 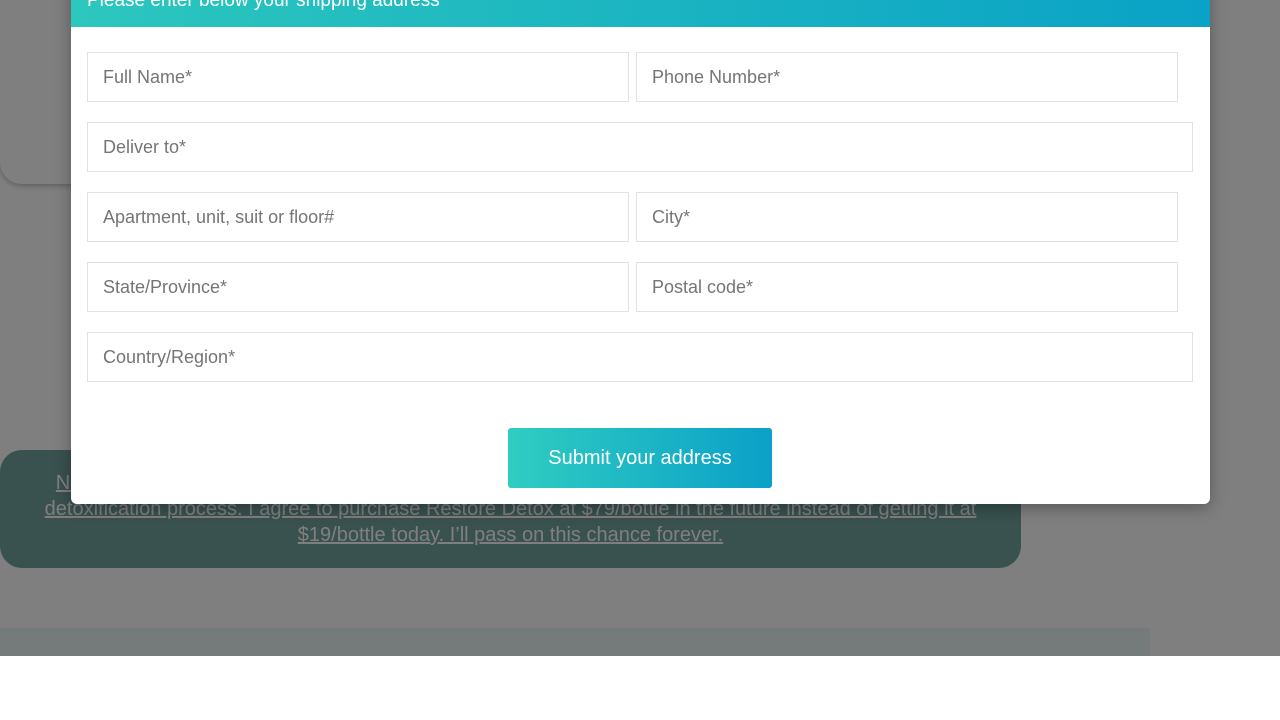 What do you see at coordinates (907, 287) in the screenshot?
I see `postal-code-input` at bounding box center [907, 287].